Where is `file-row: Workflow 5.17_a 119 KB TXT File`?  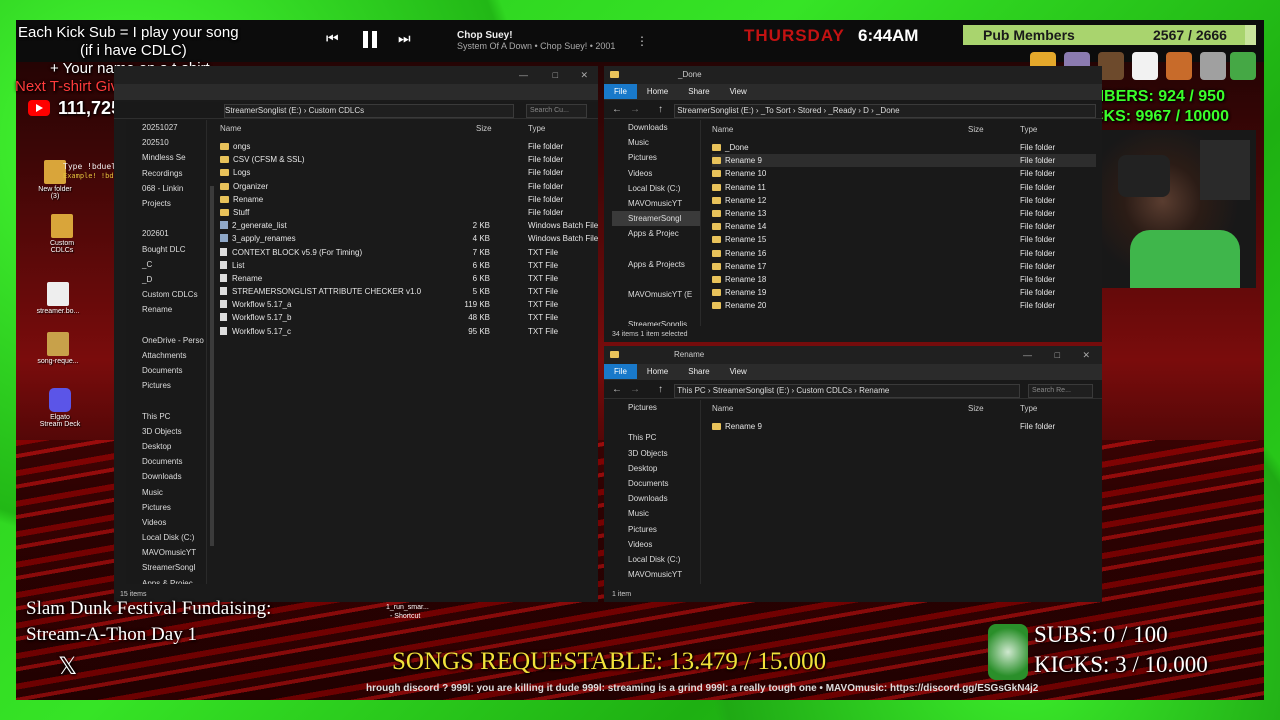 file-row: Workflow 5.17_a 119 KB TXT File is located at coordinates (406, 304).